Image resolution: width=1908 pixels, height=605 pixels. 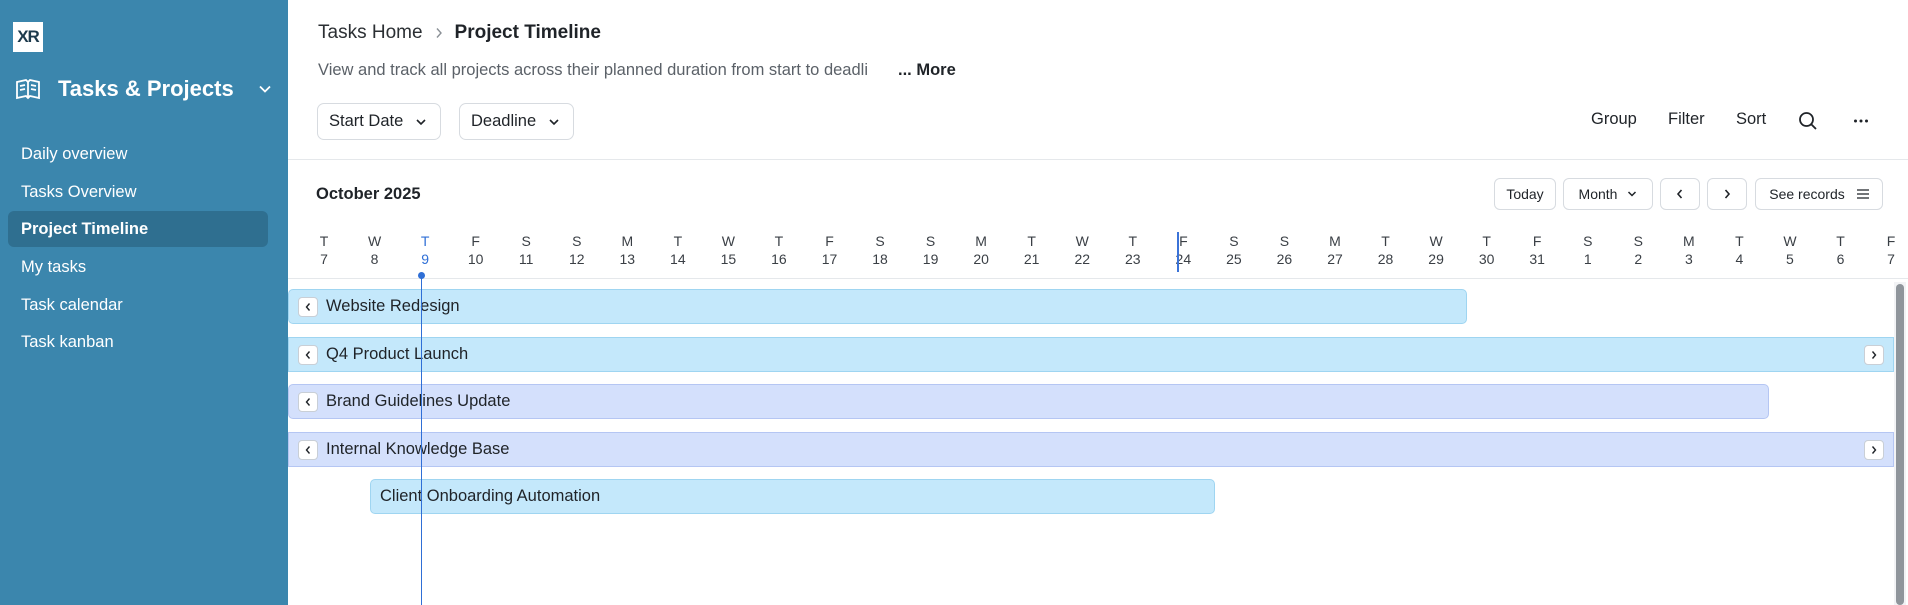 I want to click on start-date-field-select: Start Date, so click(x=379, y=121).